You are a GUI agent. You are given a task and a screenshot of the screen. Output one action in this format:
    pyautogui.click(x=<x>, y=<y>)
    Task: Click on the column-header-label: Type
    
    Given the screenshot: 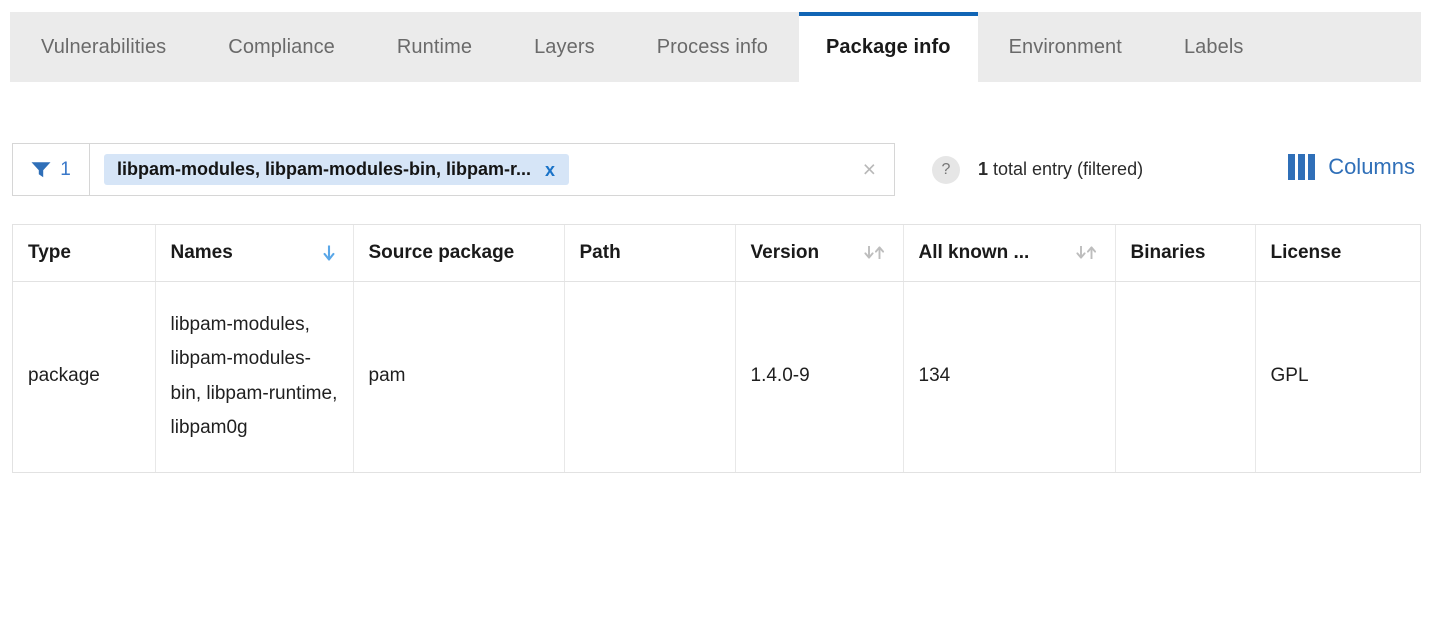 What is the action you would take?
    pyautogui.click(x=49, y=252)
    